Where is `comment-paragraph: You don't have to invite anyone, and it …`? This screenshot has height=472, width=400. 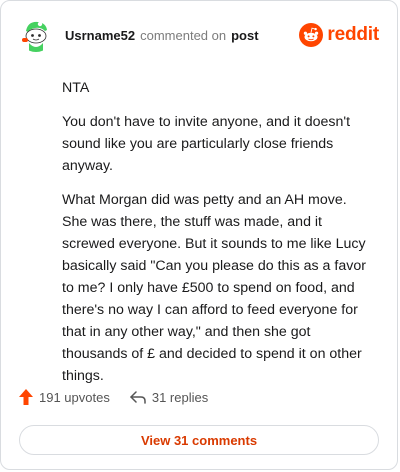 comment-paragraph: You don't have to invite anyone, and it … is located at coordinates (206, 144).